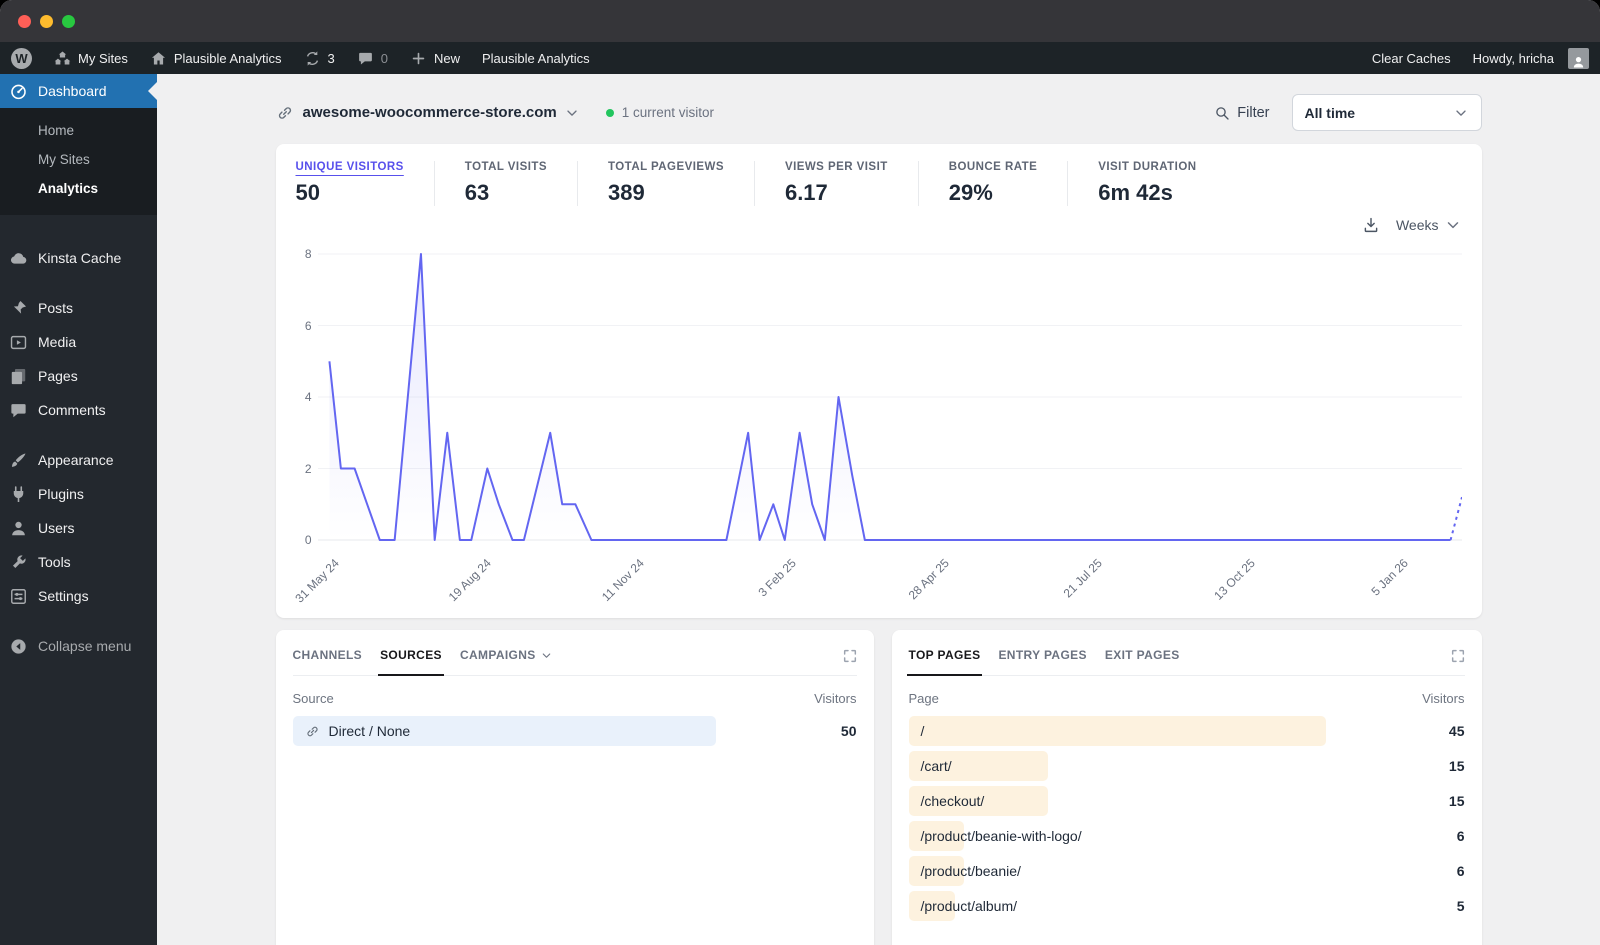  I want to click on sidebar-item-pages: Pages, so click(78, 376).